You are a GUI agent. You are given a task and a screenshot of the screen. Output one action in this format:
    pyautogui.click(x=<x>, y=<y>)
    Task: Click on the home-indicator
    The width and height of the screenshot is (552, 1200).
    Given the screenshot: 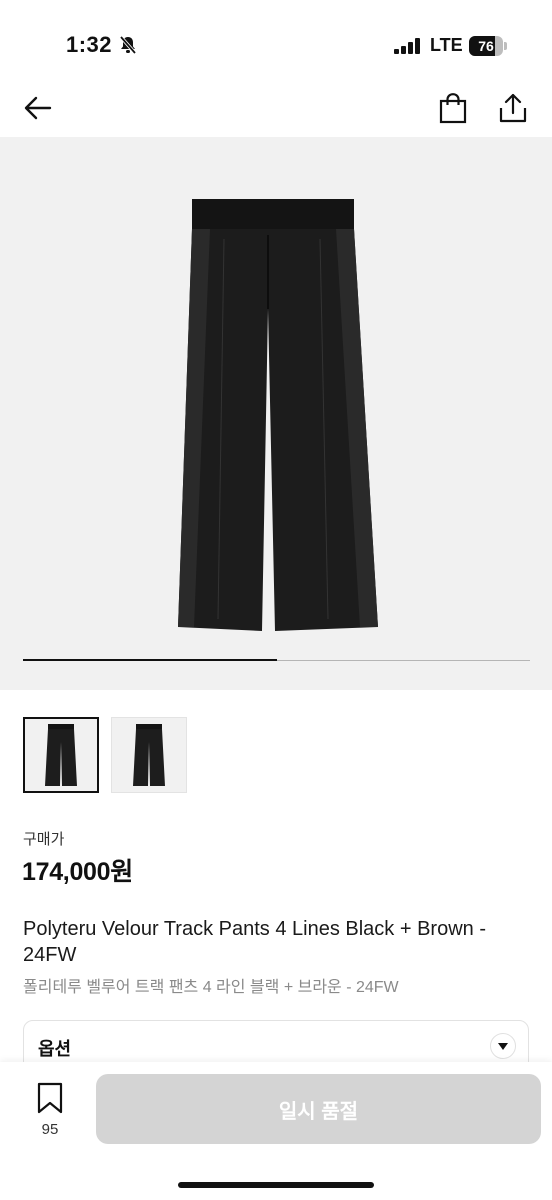 What is the action you would take?
    pyautogui.click(x=276, y=1185)
    